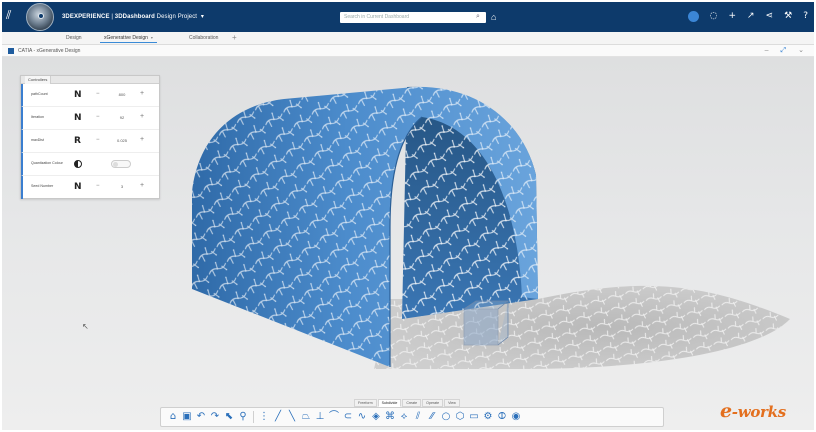 This screenshot has width=816, height=432. What do you see at coordinates (433, 403) in the screenshot?
I see `cmd-tab-operate: Operate` at bounding box center [433, 403].